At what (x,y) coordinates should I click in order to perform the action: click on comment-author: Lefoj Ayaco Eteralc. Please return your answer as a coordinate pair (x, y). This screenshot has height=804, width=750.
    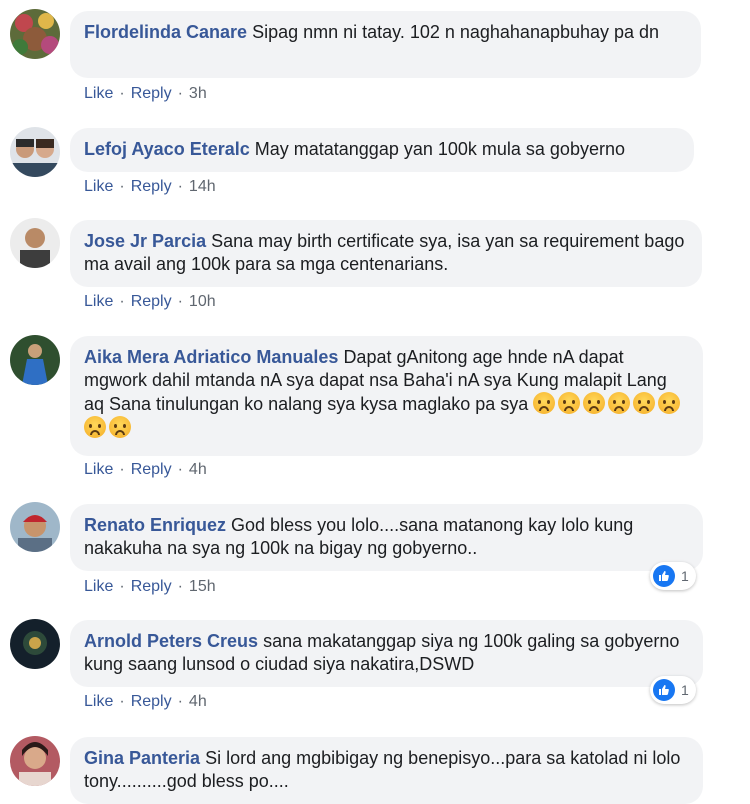
    Looking at the image, I should click on (167, 149).